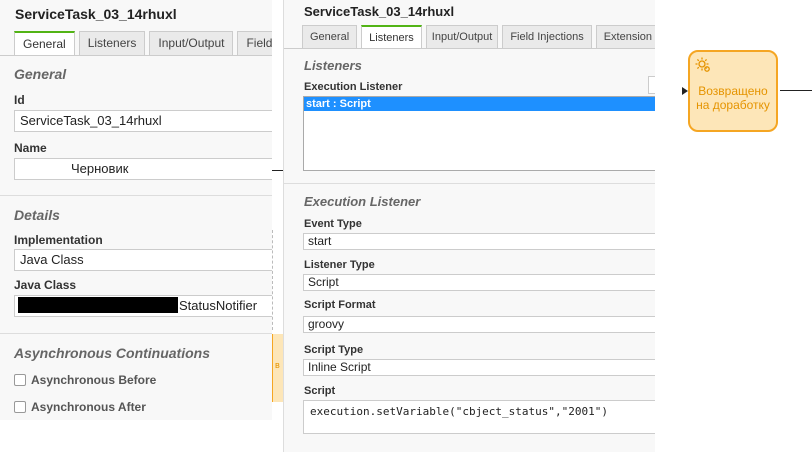 The width and height of the screenshot is (812, 452). I want to click on async-after-checkbox, so click(20, 407).